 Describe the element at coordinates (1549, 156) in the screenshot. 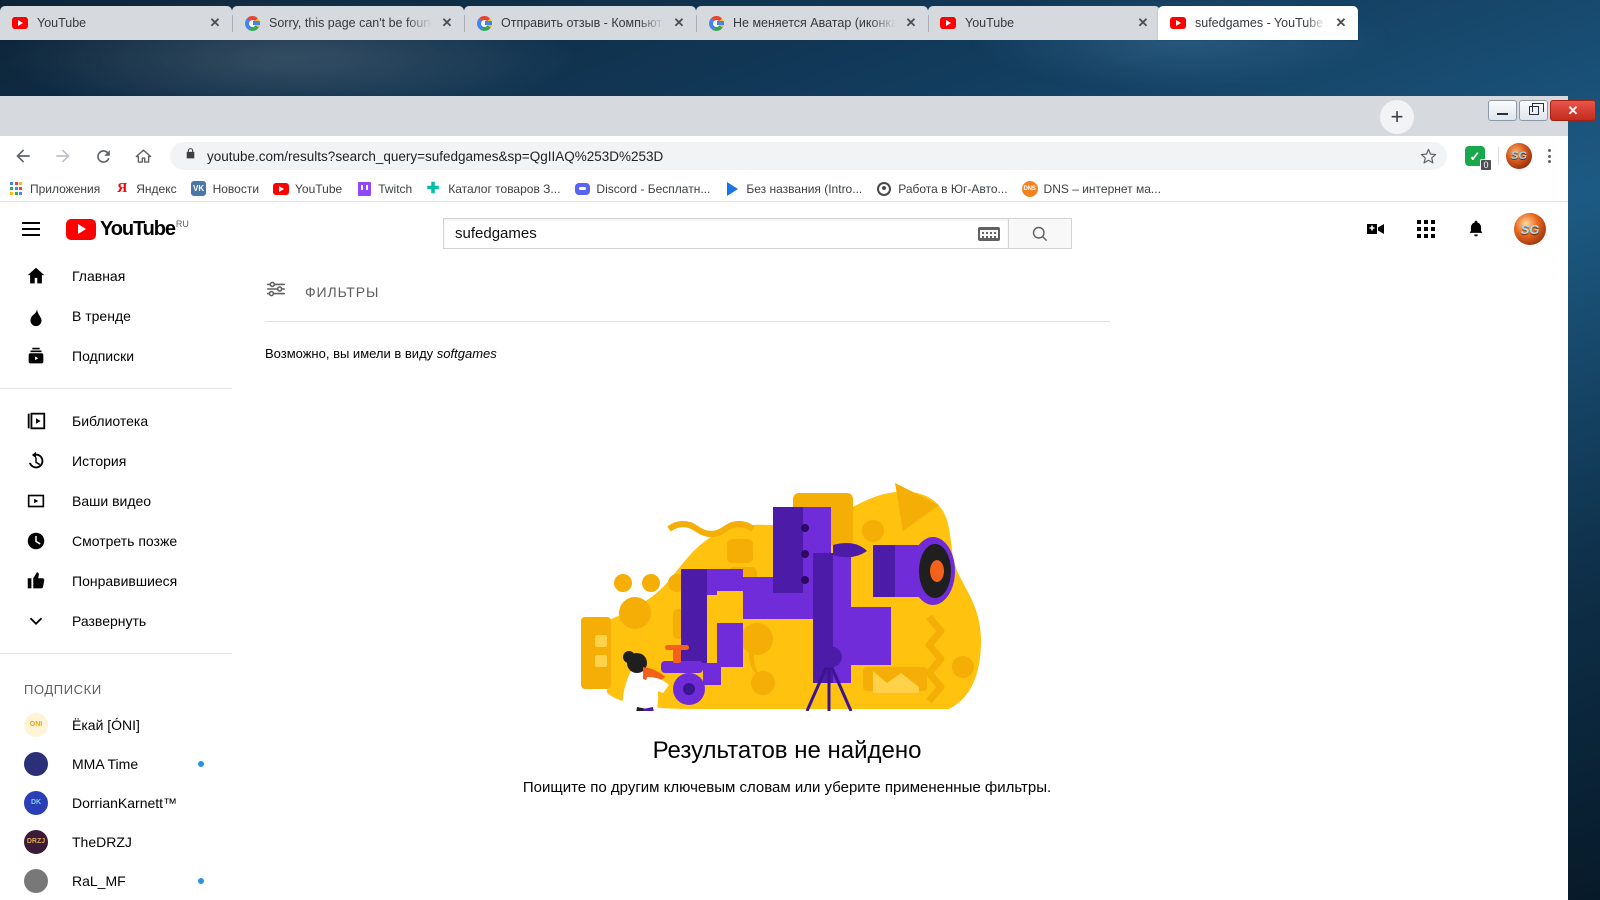

I see `chrome-menu-button` at that location.